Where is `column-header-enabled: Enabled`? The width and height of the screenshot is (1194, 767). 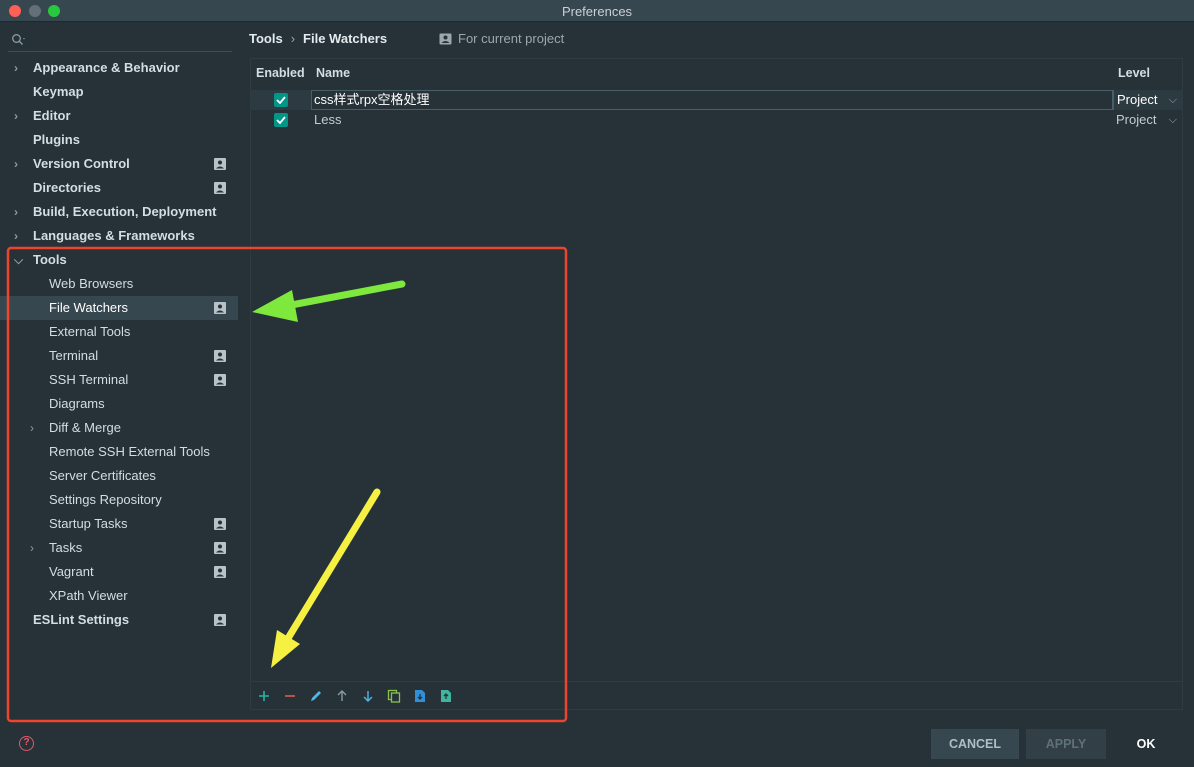
column-header-enabled: Enabled is located at coordinates (280, 73).